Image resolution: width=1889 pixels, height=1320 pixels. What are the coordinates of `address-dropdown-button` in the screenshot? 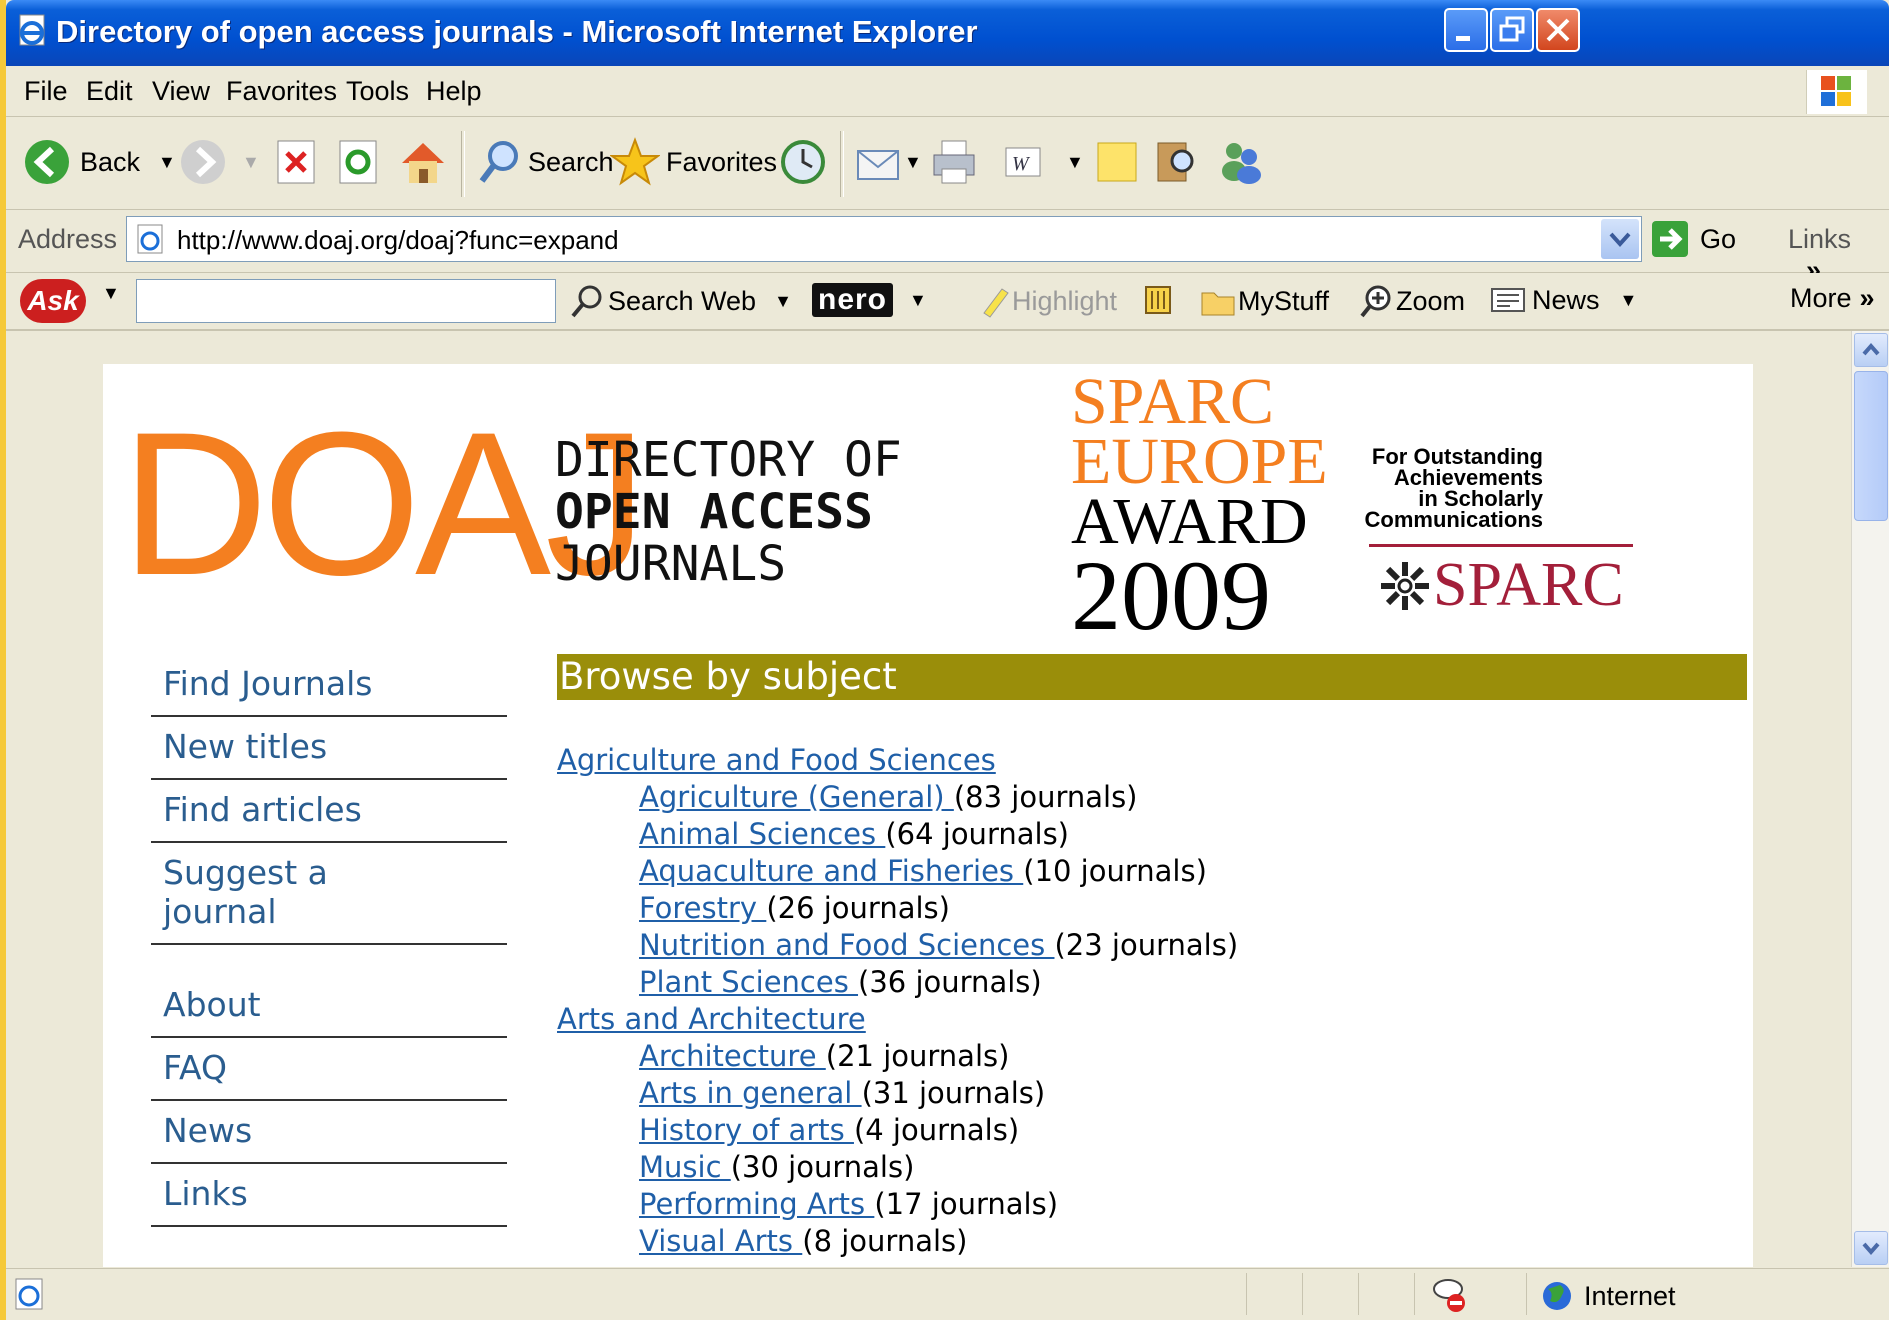 It's located at (1620, 239).